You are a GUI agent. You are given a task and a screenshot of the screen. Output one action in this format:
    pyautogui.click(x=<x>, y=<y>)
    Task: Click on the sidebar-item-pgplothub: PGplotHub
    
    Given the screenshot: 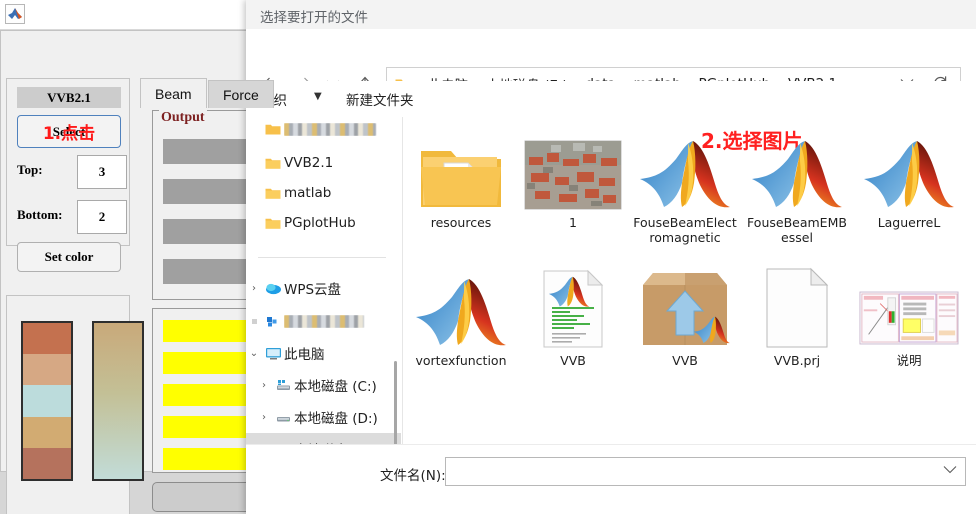 What is the action you would take?
    pyautogui.click(x=323, y=223)
    